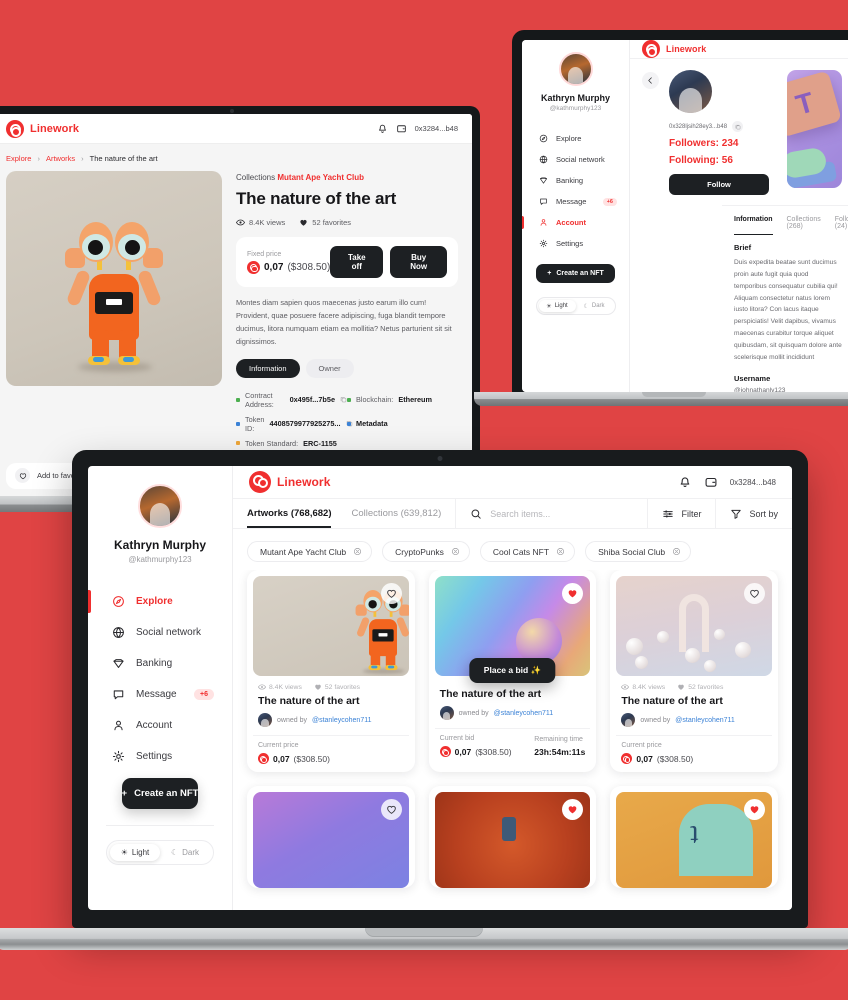  What do you see at coordinates (694, 683) in the screenshot?
I see `card-stats: 8.4K views 52 favorites` at bounding box center [694, 683].